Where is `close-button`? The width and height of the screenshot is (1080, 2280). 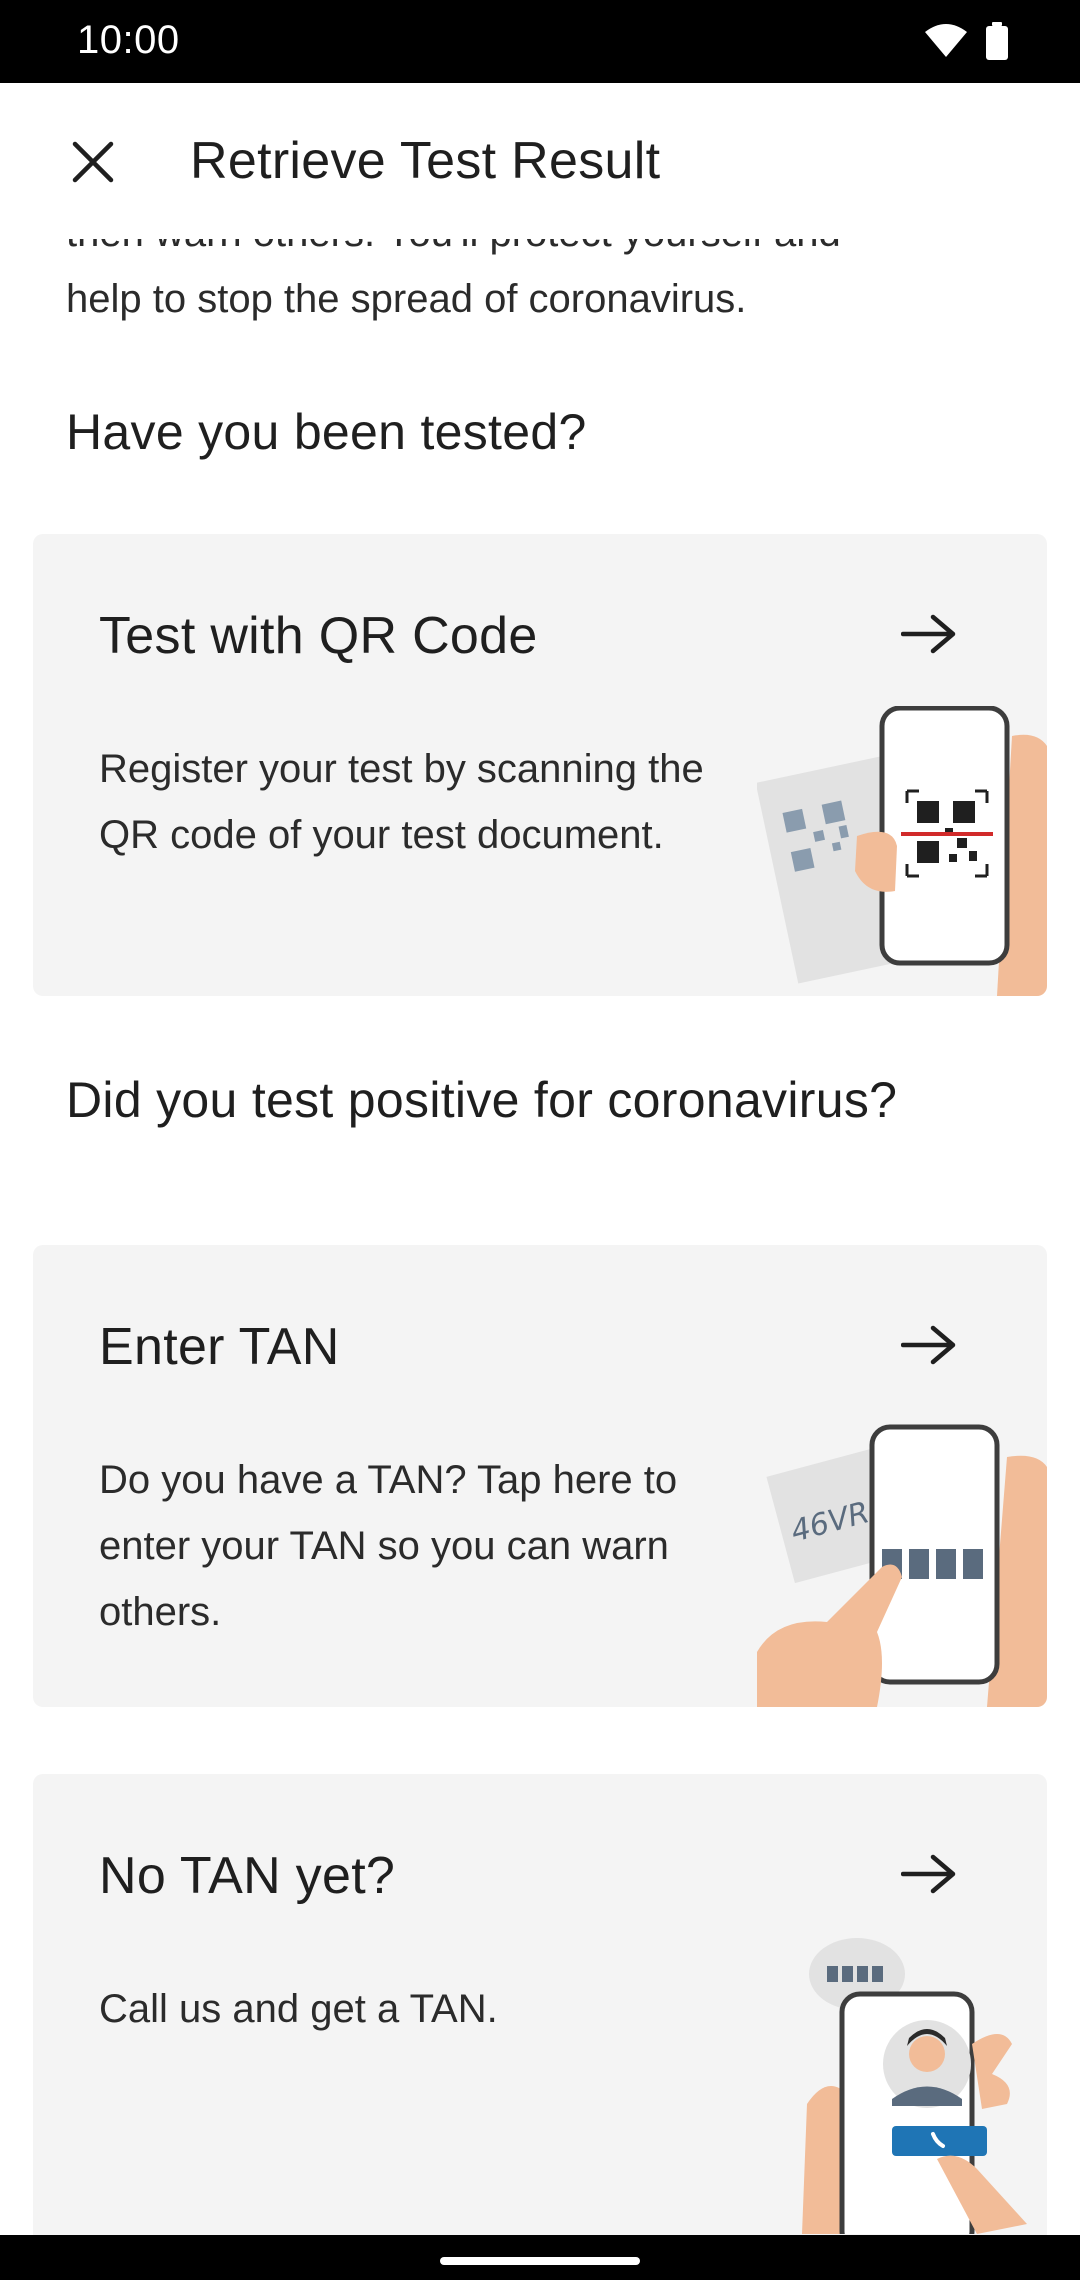 close-button is located at coordinates (93, 162).